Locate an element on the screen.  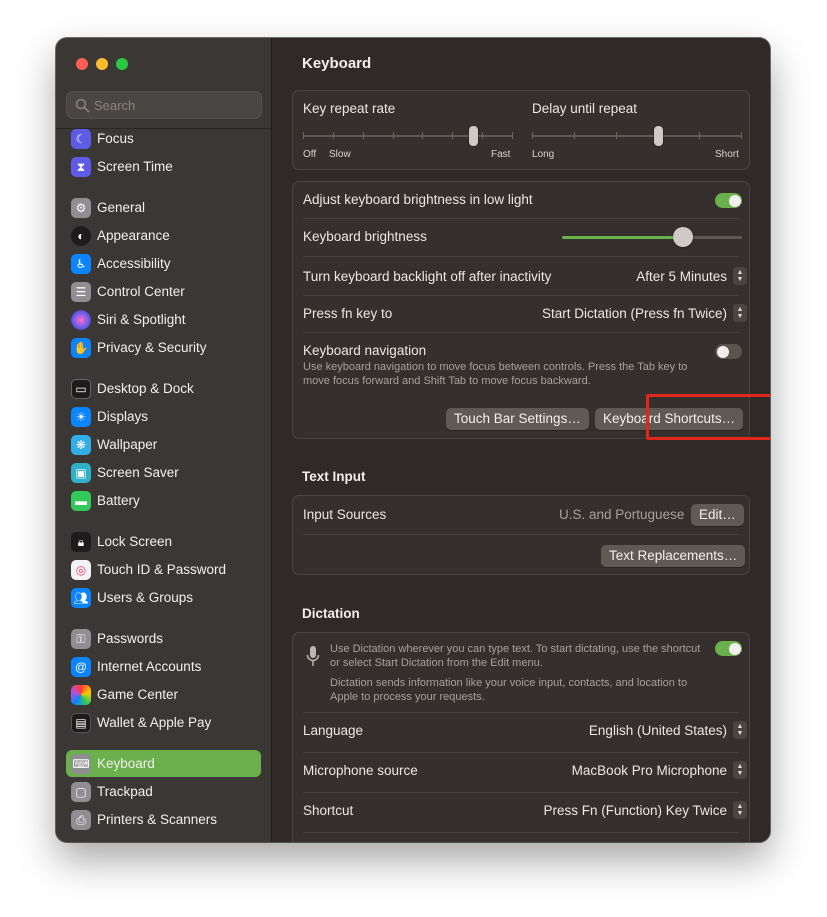
sidebar-item-label: Siri & Spotlight is located at coordinates (141, 319).